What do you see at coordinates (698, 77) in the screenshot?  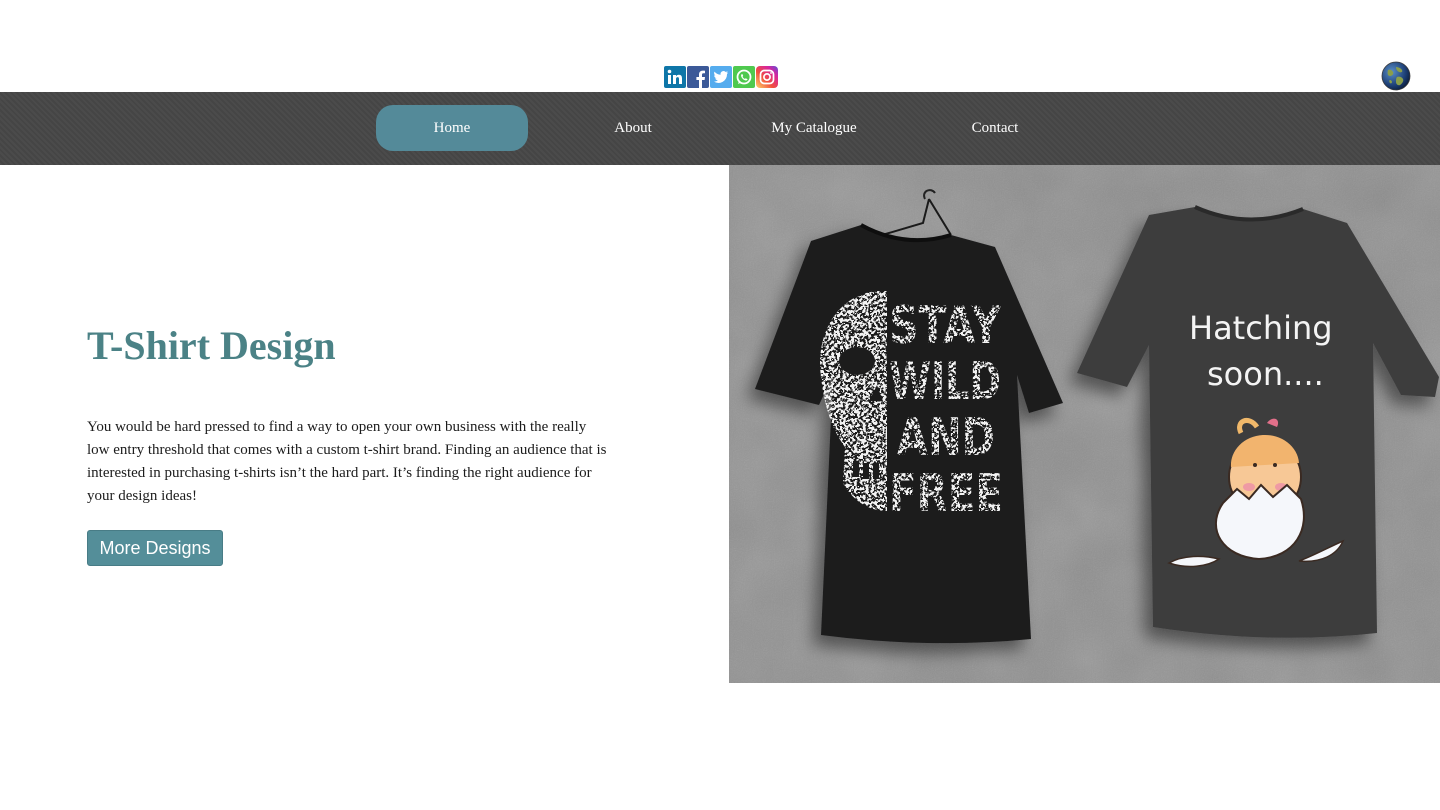 I see `facebook-icon` at bounding box center [698, 77].